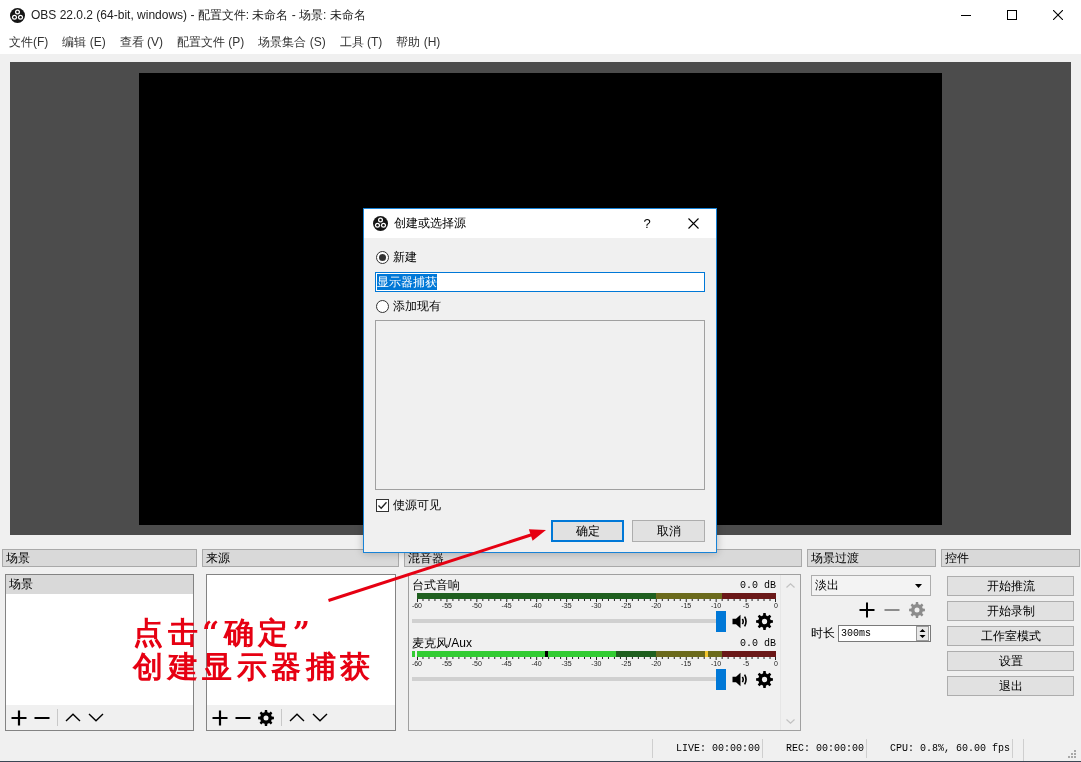 This screenshot has height=762, width=1081. Describe the element at coordinates (922, 633) in the screenshot. I see `spin-arrows-icon` at that location.